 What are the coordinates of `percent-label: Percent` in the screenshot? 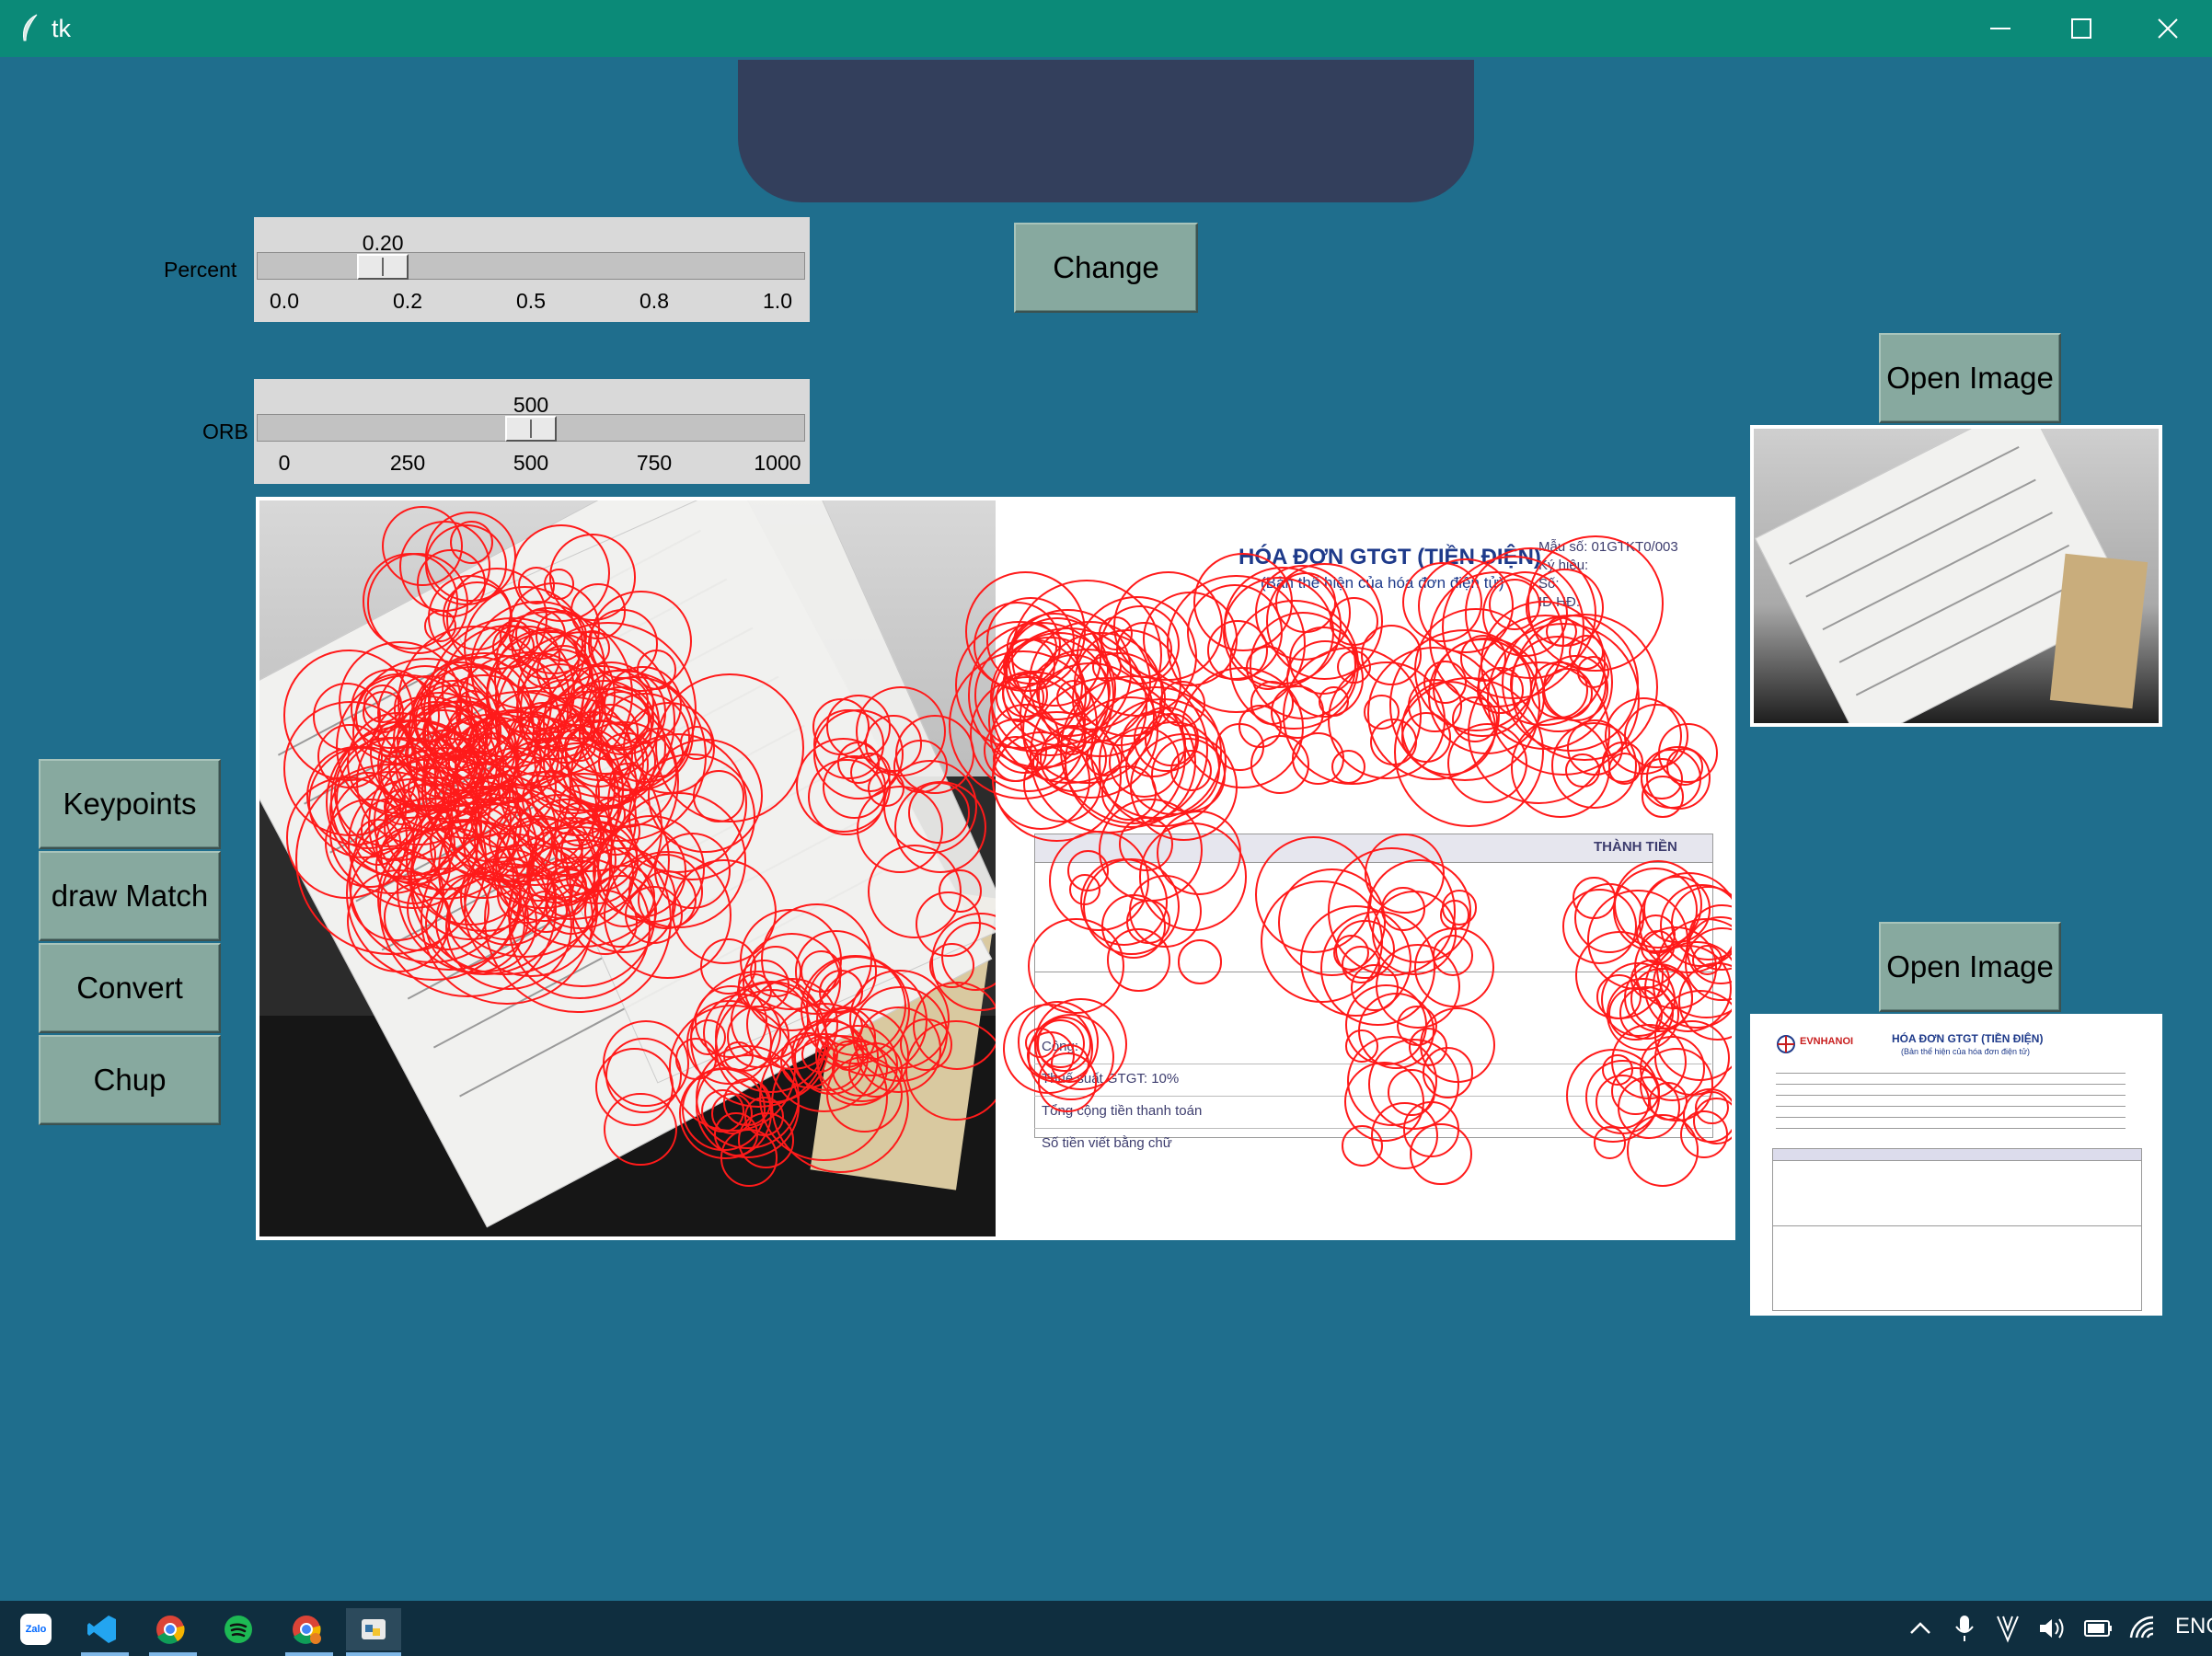 It's located at (200, 270).